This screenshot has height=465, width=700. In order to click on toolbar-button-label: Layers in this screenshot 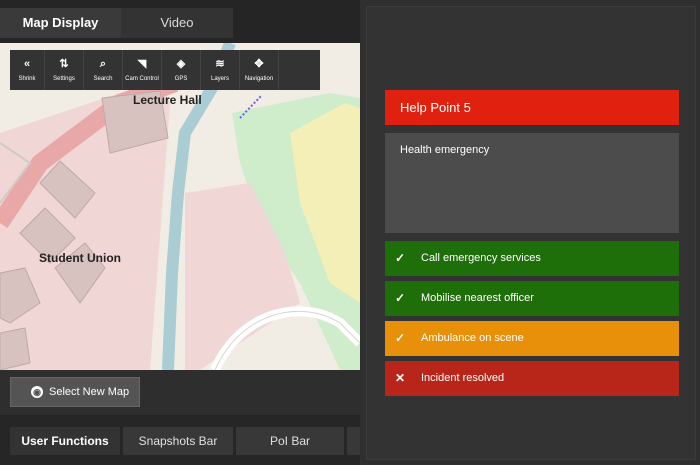, I will do `click(219, 79)`.